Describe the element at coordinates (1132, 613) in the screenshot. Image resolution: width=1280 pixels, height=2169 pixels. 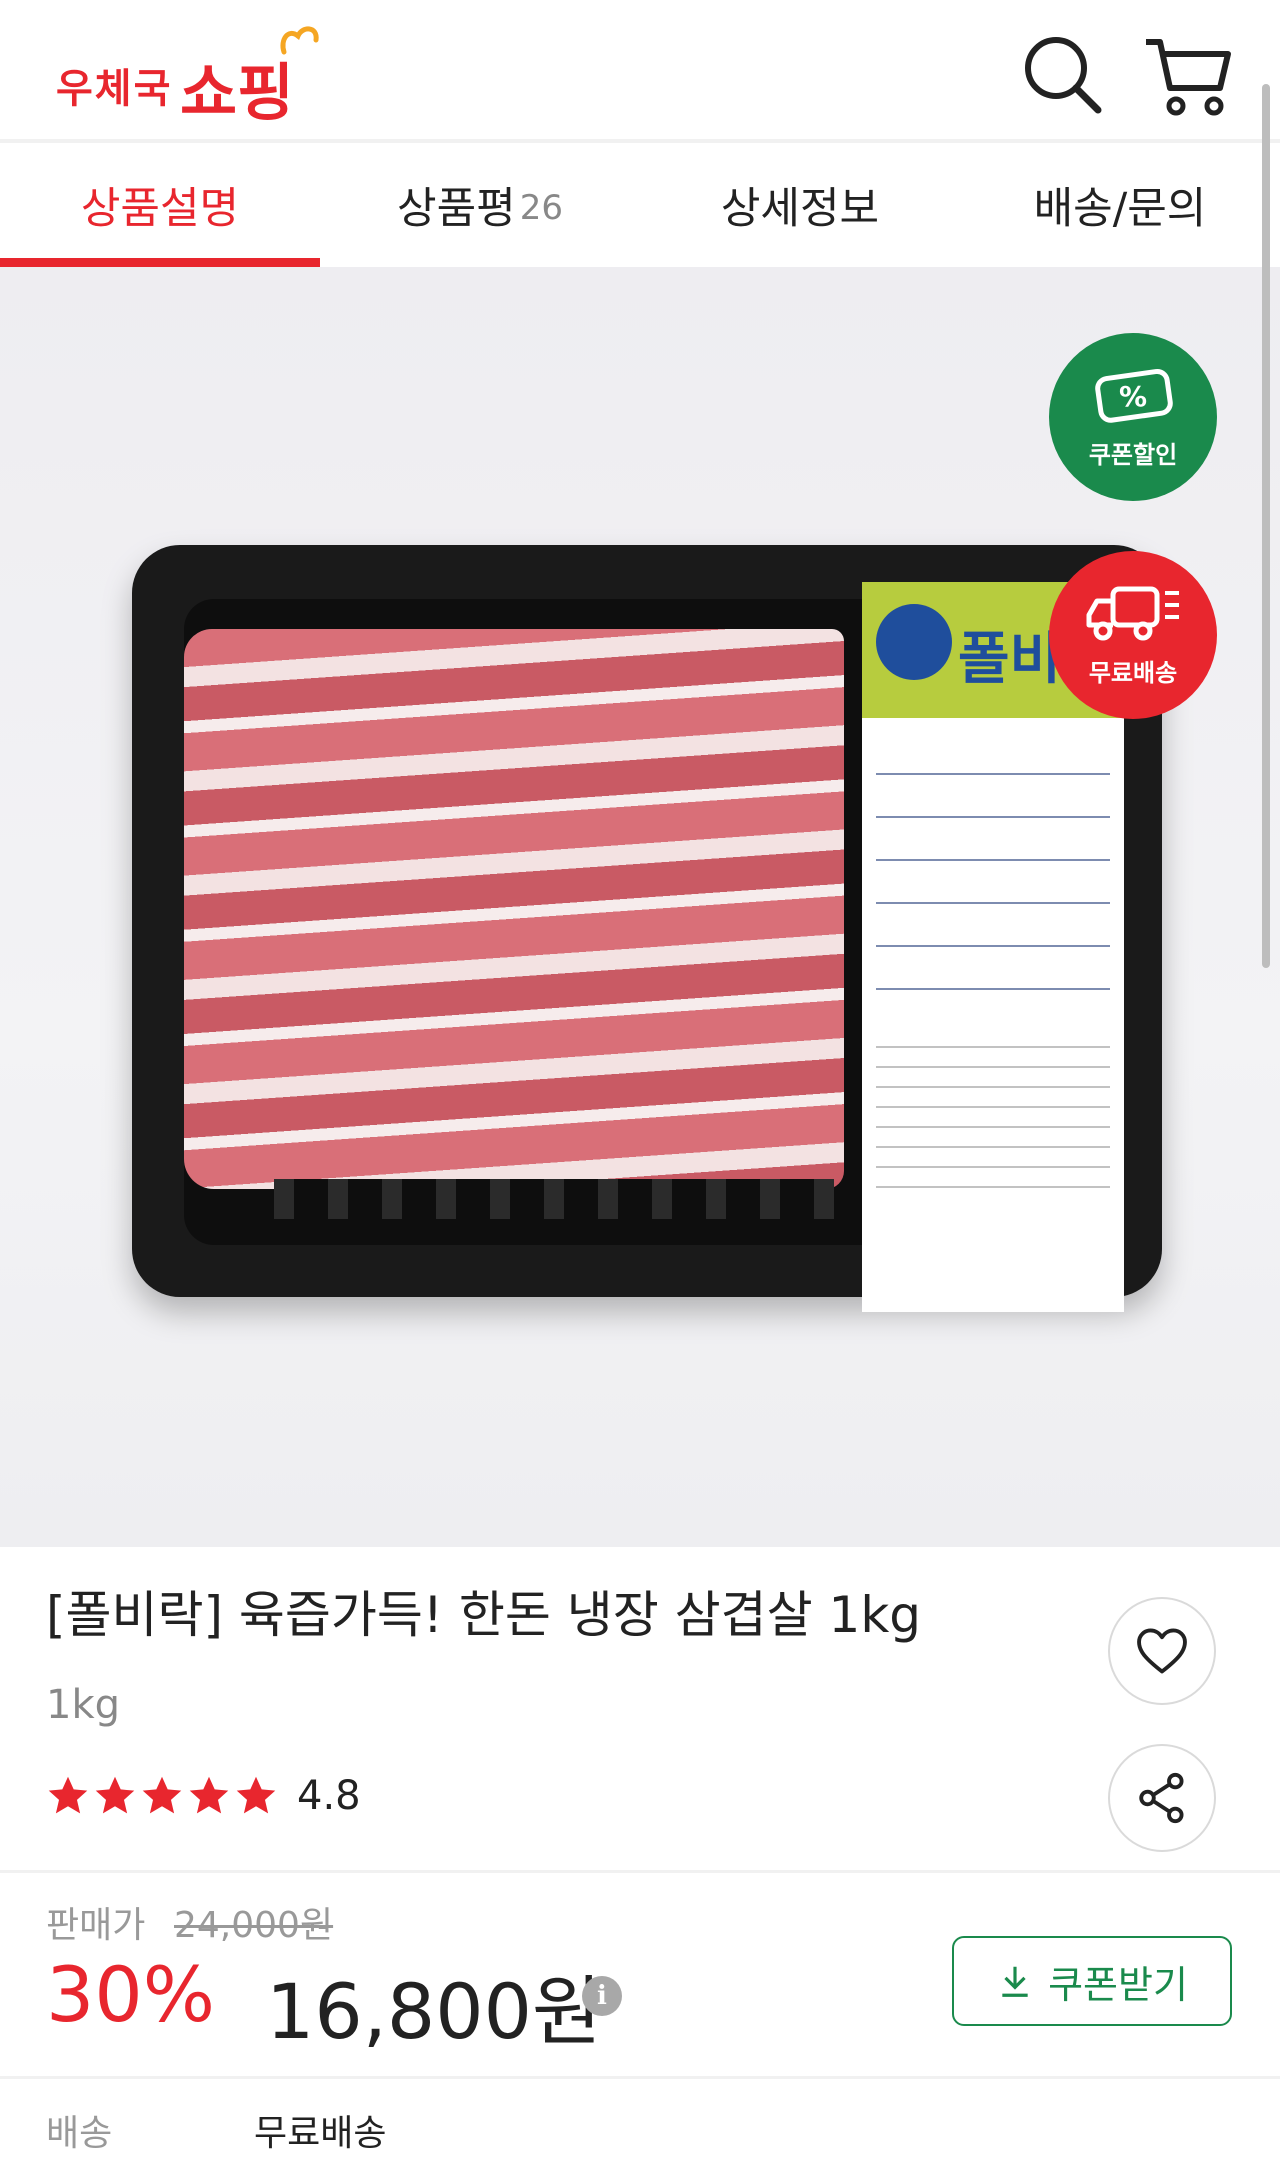
I see `truck-icon` at that location.